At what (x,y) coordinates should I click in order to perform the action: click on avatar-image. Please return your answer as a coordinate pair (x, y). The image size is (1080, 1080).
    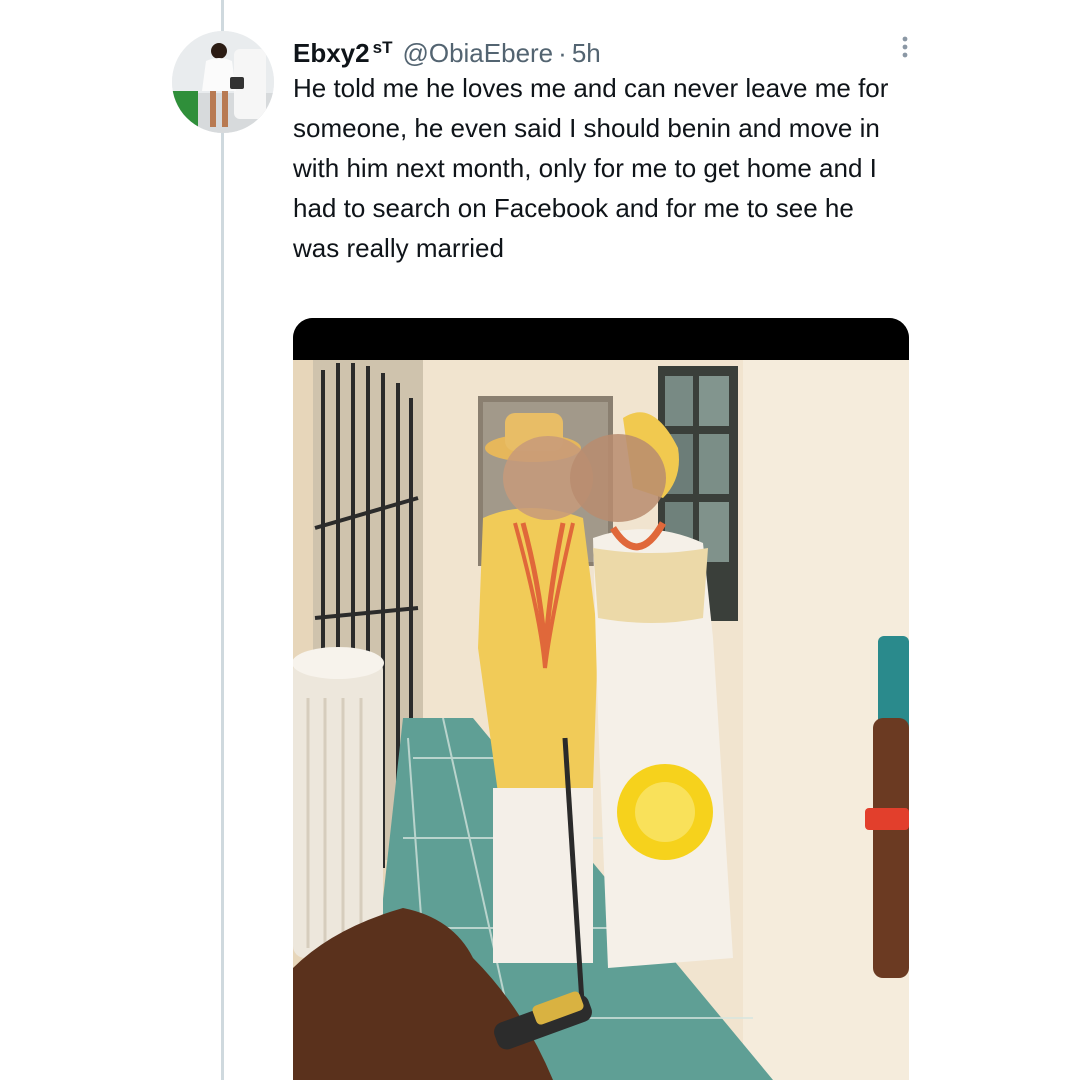
    Looking at the image, I should click on (223, 82).